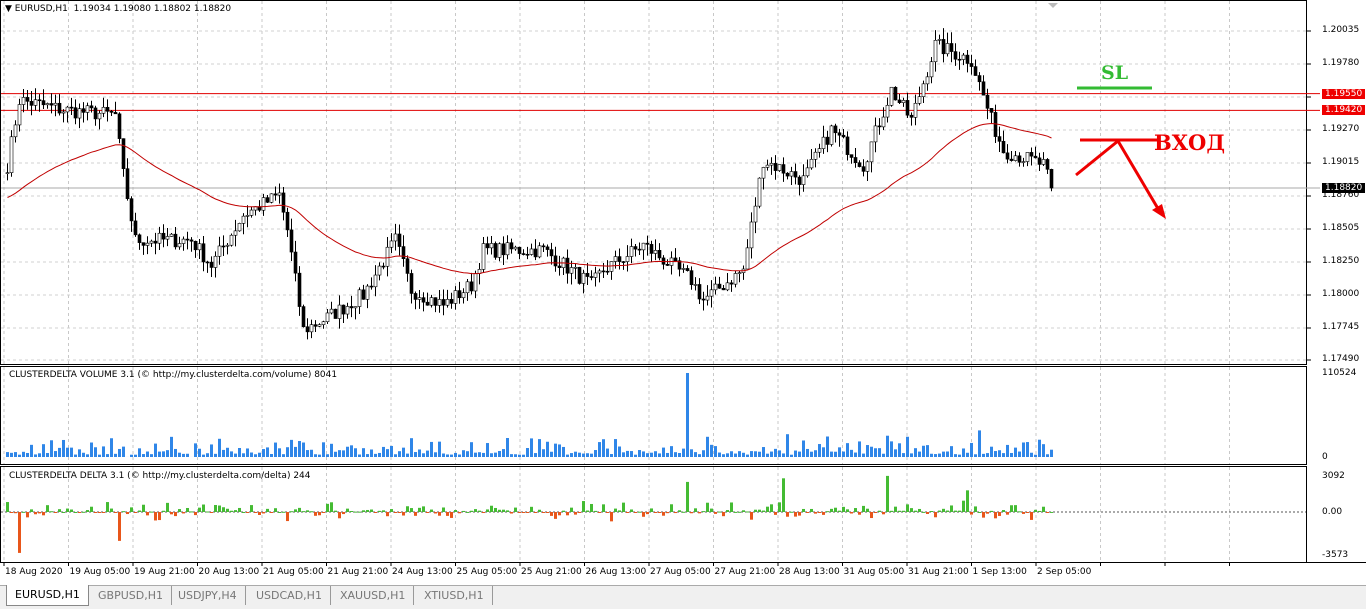 The image size is (1366, 609). Describe the element at coordinates (373, 595) in the screenshot. I see `tab-xauusd: XAUUSD,H1` at that location.